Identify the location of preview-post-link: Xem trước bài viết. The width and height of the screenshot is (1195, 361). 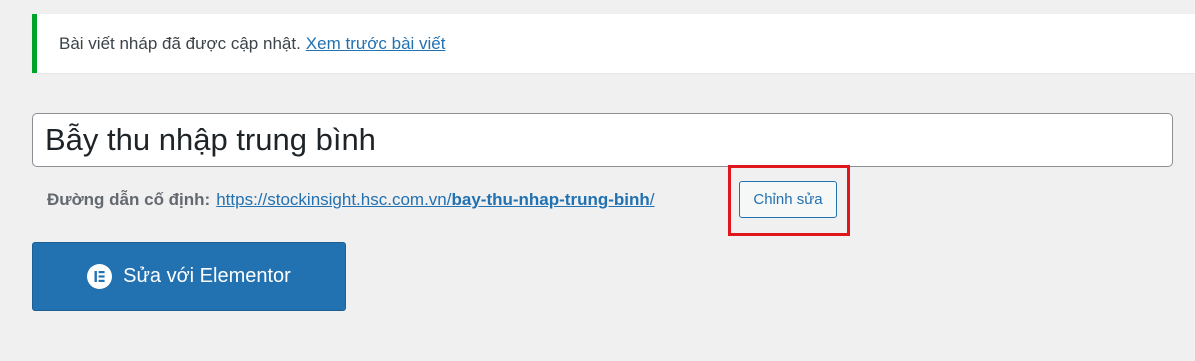
(376, 44).